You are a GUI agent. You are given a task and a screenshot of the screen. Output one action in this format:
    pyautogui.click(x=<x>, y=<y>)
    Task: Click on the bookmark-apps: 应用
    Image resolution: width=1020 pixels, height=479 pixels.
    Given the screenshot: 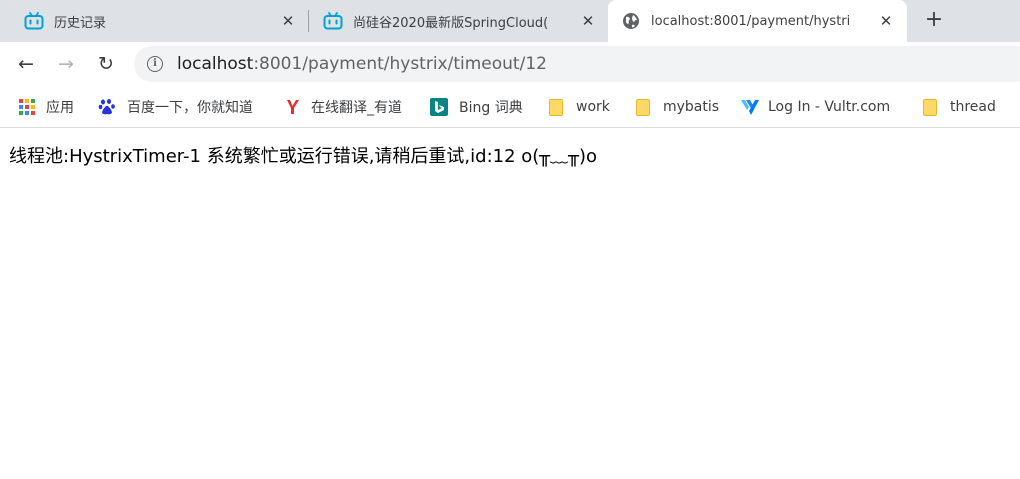 What is the action you would take?
    pyautogui.click(x=46, y=107)
    